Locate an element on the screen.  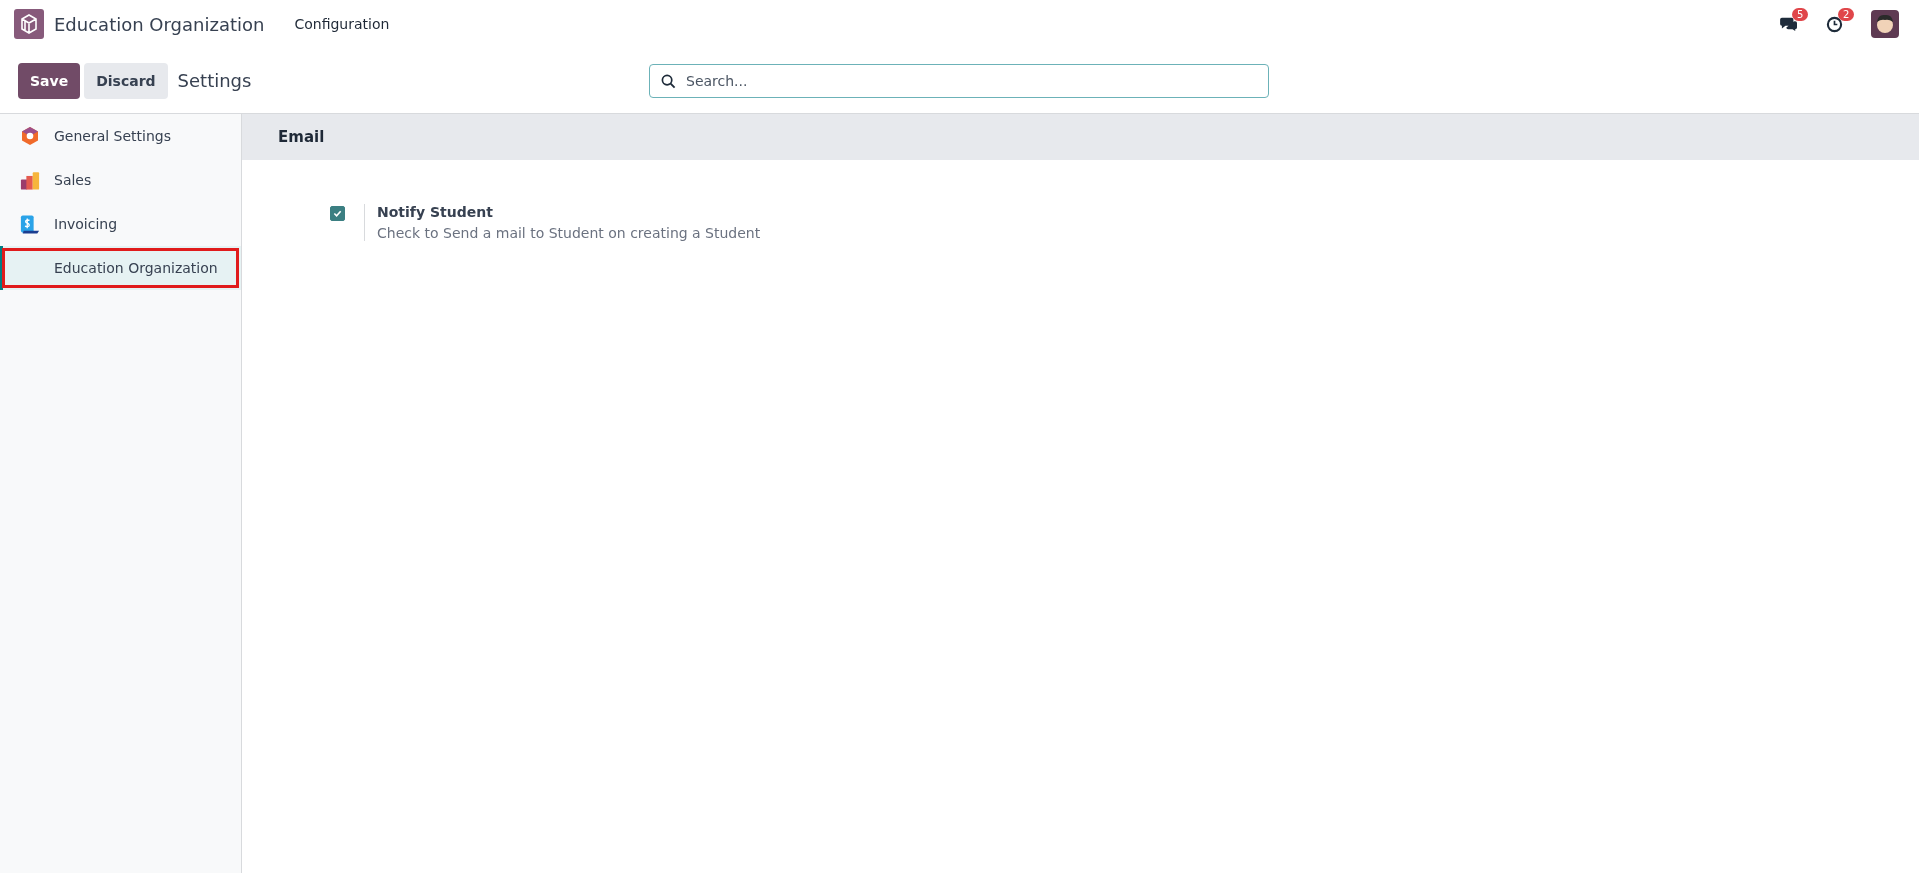
chat-icon is located at coordinates (1789, 24).